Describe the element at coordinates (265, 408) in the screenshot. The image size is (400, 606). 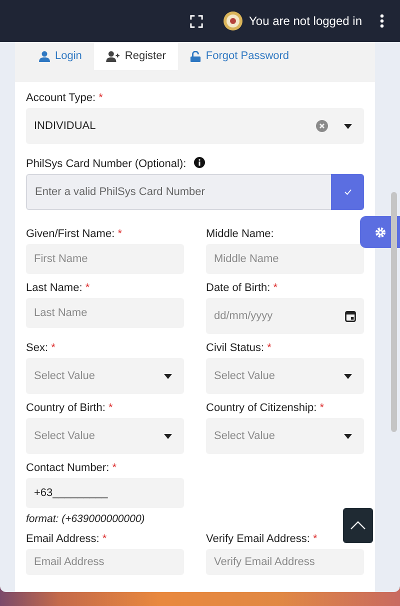
I see `field-label: Country of Citizenship: *` at that location.